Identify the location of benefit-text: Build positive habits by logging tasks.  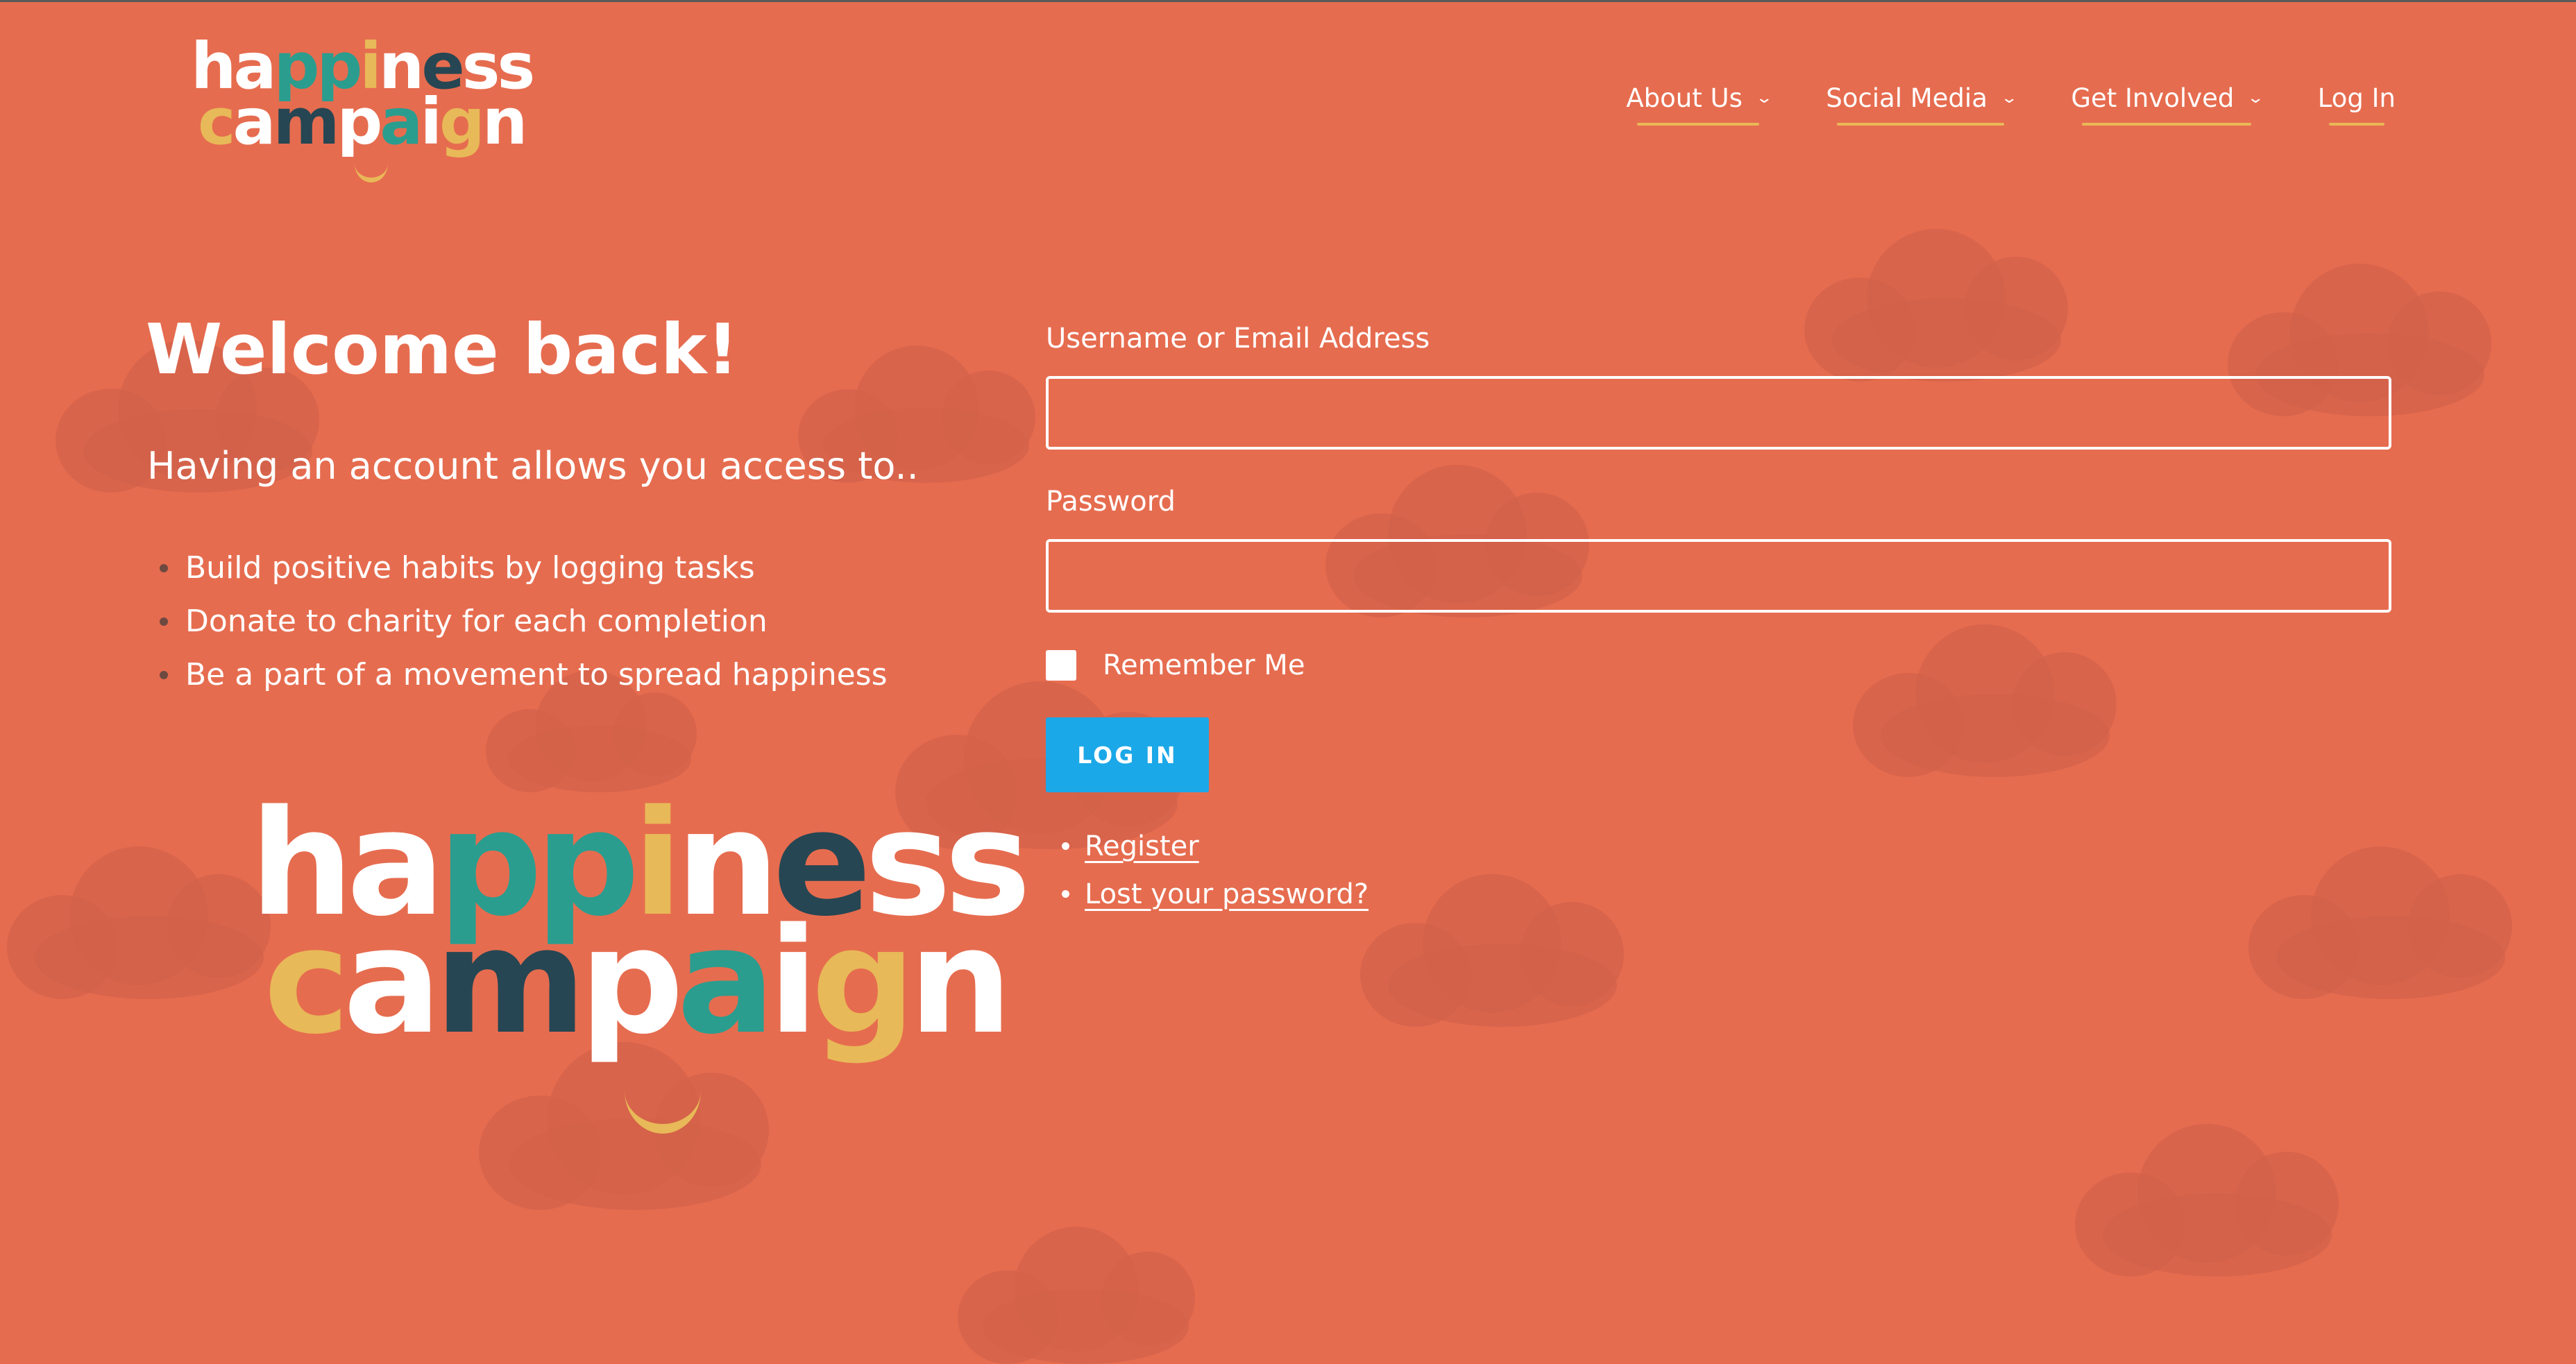
(470, 568).